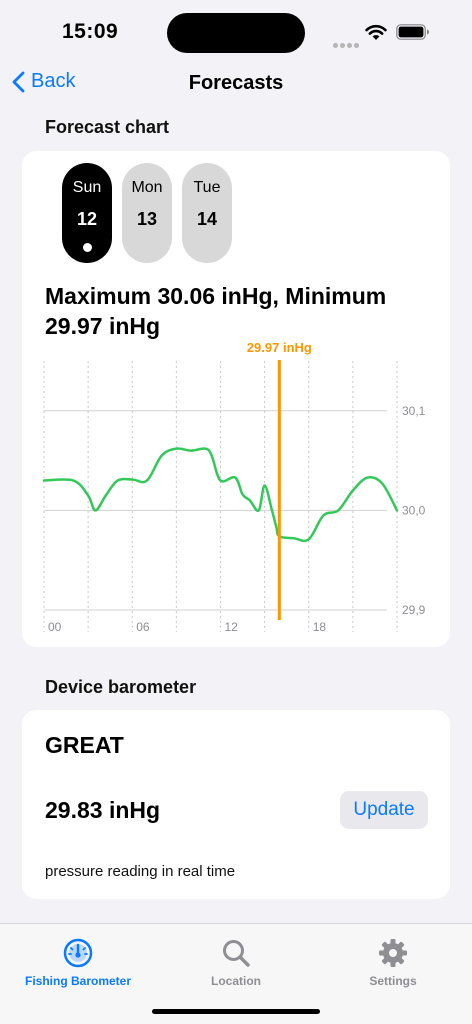 This screenshot has height=1024, width=472. I want to click on x-tick-label: 00, so click(55, 627).